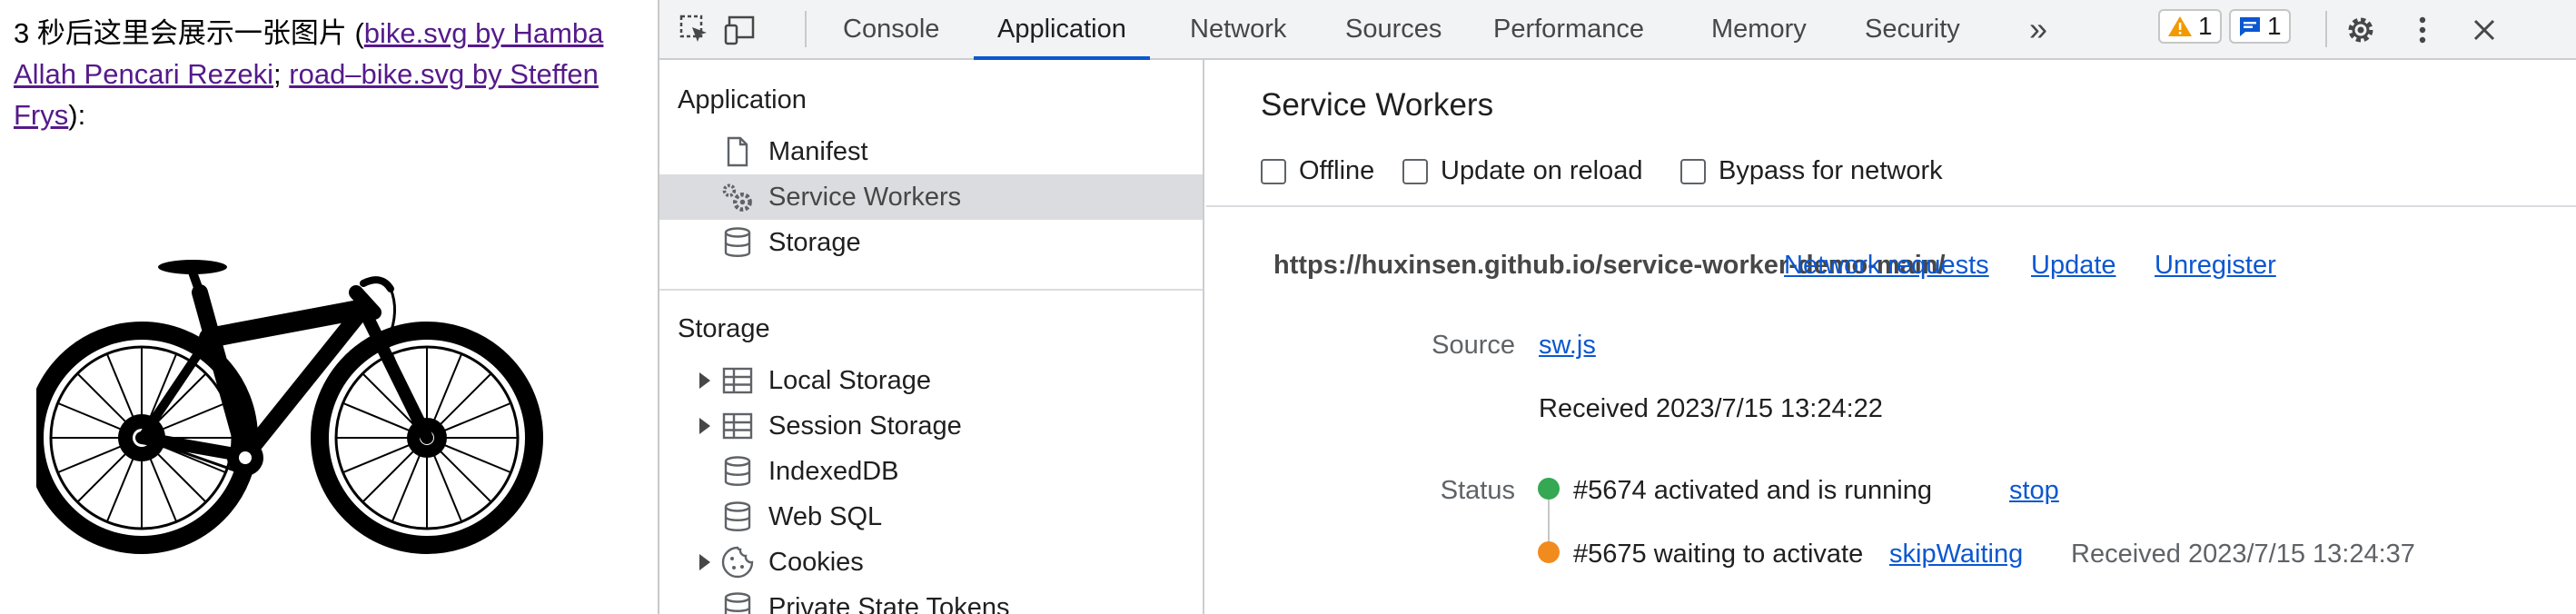 The image size is (2576, 614). What do you see at coordinates (1549, 489) in the screenshot?
I see `status-running-dot` at bounding box center [1549, 489].